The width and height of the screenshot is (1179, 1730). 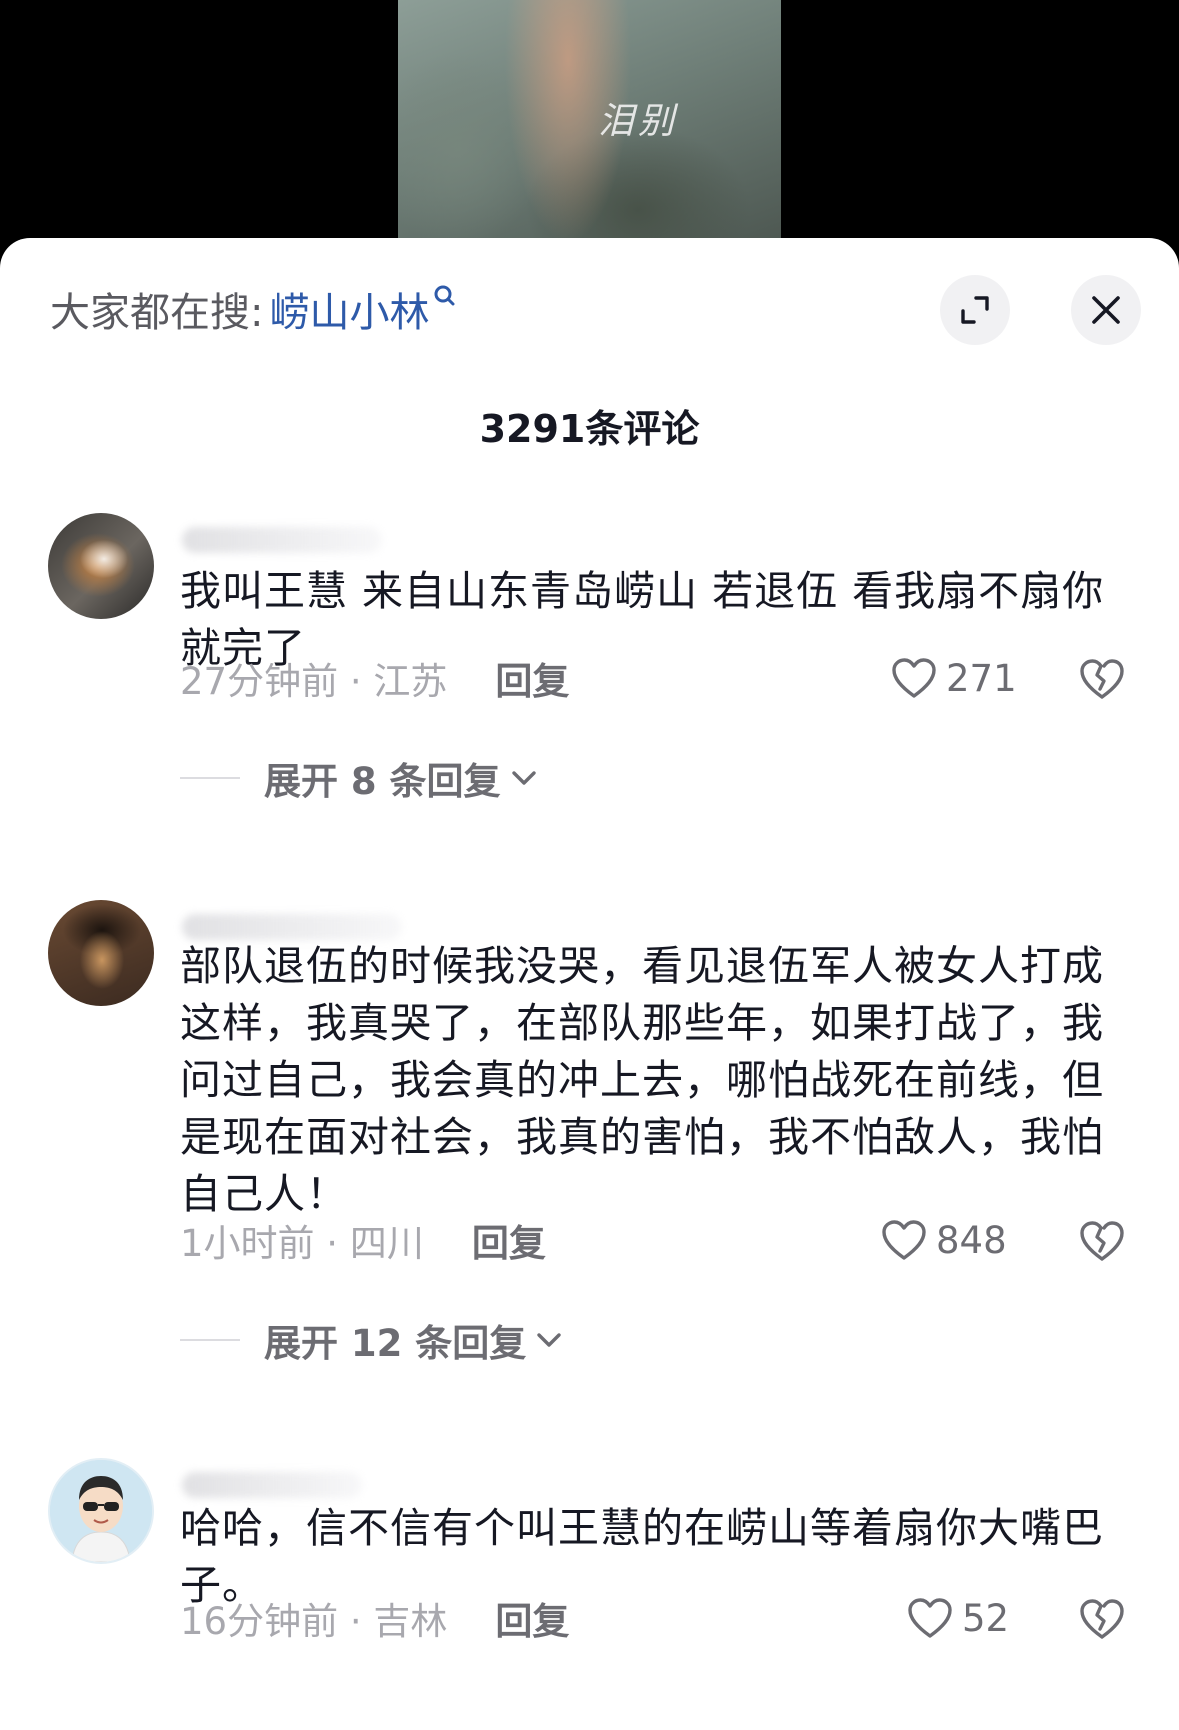 I want to click on expand-replies-label: 展开 8 条回复, so click(x=382, y=781).